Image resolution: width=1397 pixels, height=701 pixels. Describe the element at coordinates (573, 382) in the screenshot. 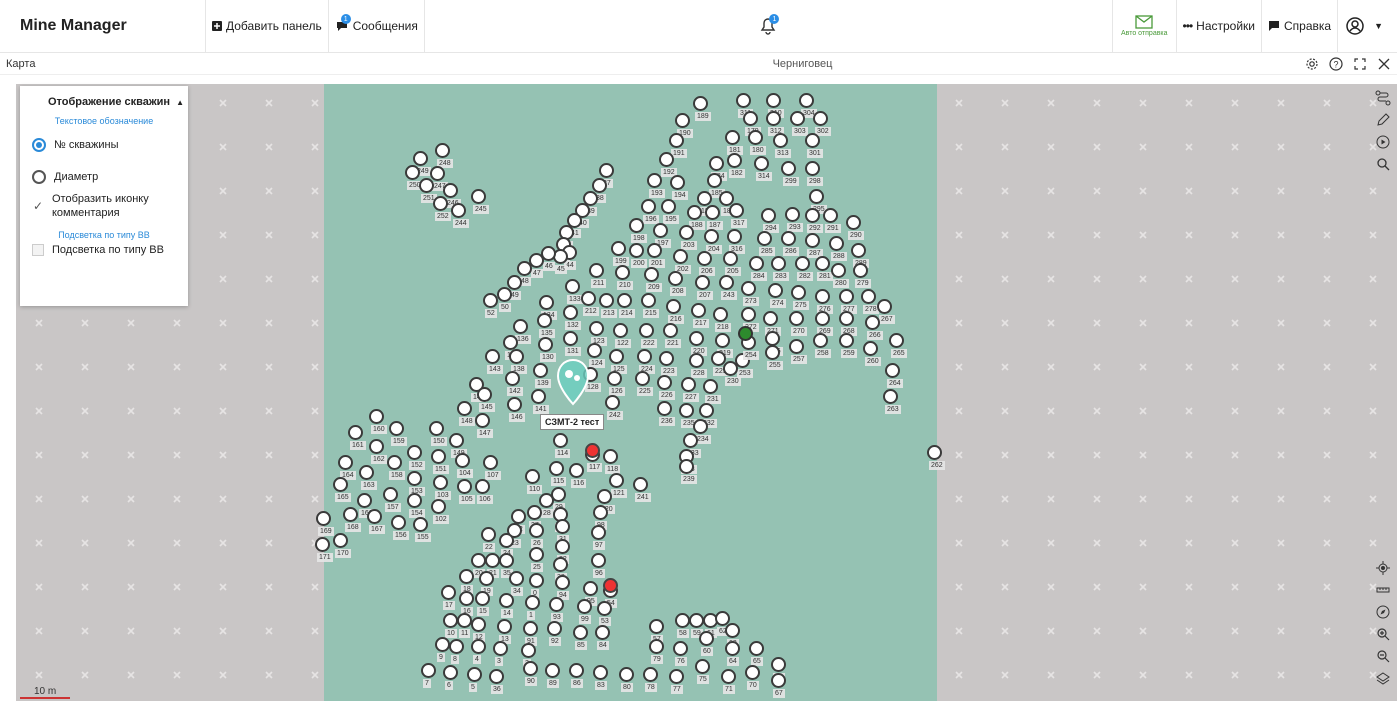

I see `location-marker` at that location.